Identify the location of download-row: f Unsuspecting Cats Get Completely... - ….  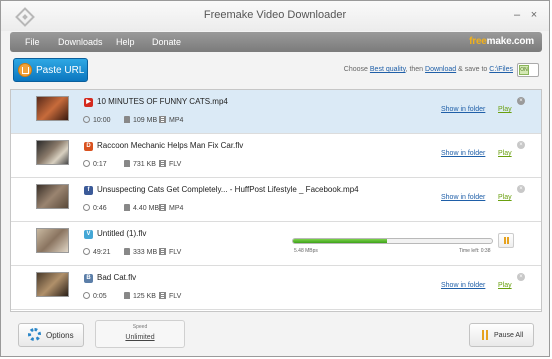
(276, 200).